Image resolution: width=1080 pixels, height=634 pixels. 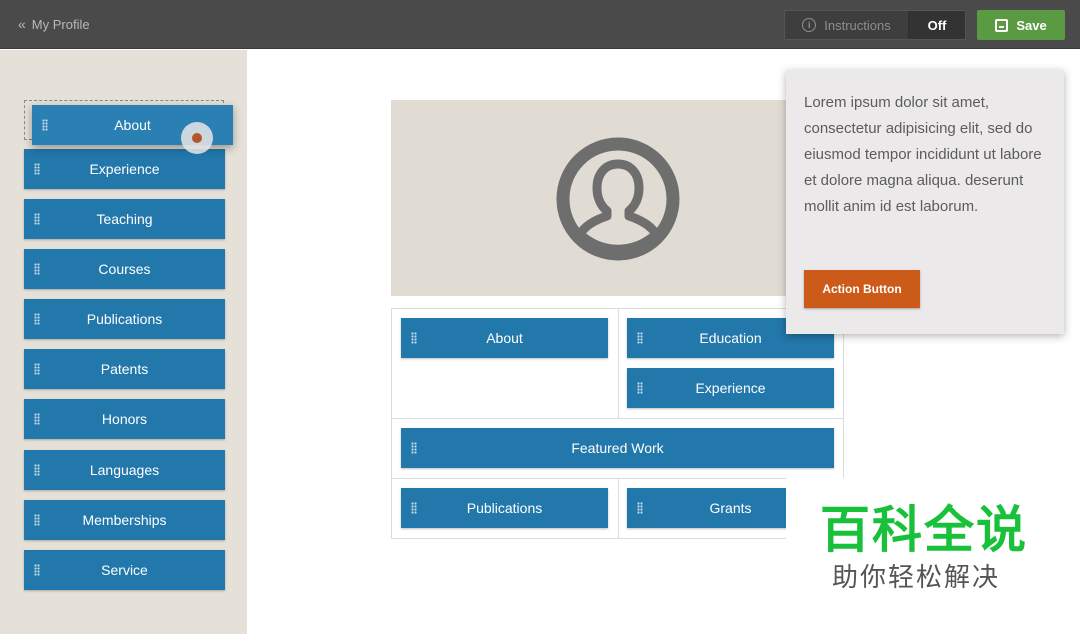 I want to click on user-avatar-icon, so click(x=618, y=199).